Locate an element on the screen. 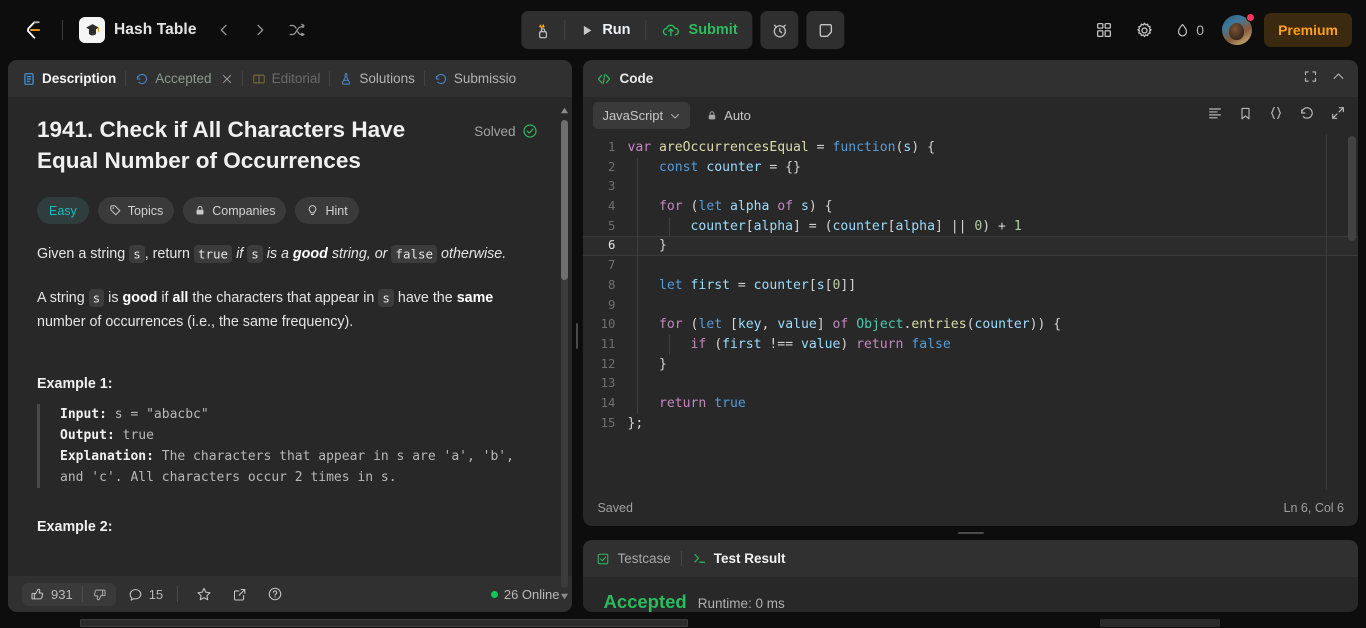 The height and width of the screenshot is (628, 1366). curly-braces-icon is located at coordinates (1276, 115).